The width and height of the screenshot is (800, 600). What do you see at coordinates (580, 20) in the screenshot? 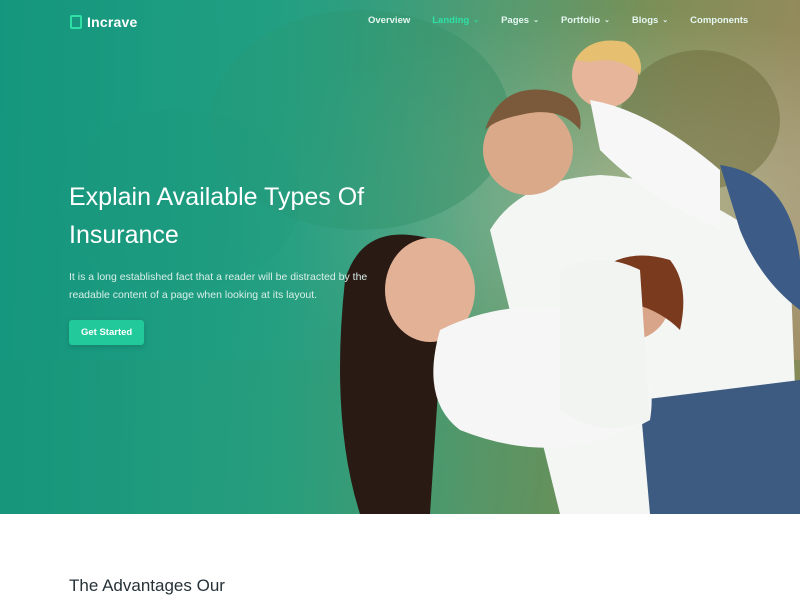
I see `nav-item-label: Portfolio` at bounding box center [580, 20].